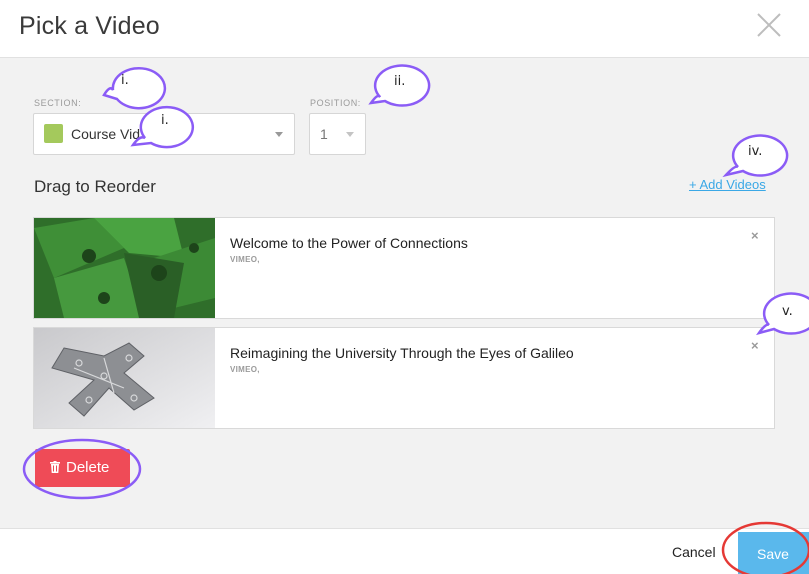 The width and height of the screenshot is (809, 574). I want to click on callout-label: v., so click(787, 311).